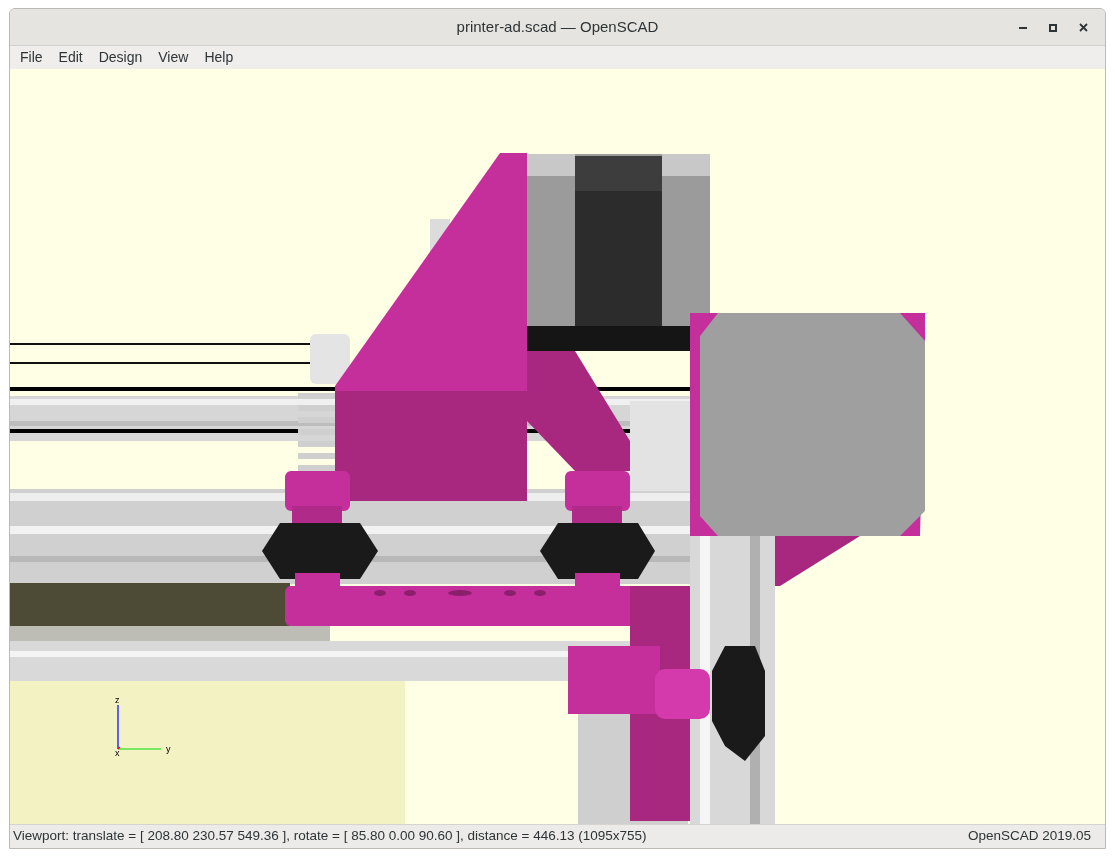 The image size is (1115, 857). I want to click on menu-item: View, so click(173, 57).